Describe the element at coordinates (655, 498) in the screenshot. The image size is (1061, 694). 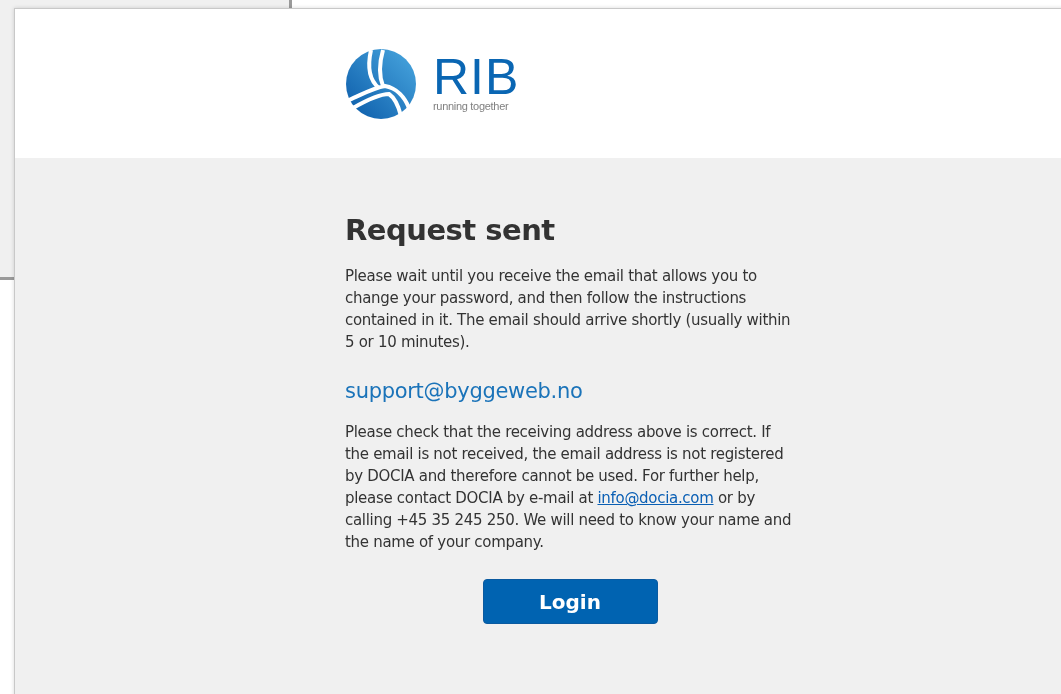
I see `email-link: info@docia.com` at that location.